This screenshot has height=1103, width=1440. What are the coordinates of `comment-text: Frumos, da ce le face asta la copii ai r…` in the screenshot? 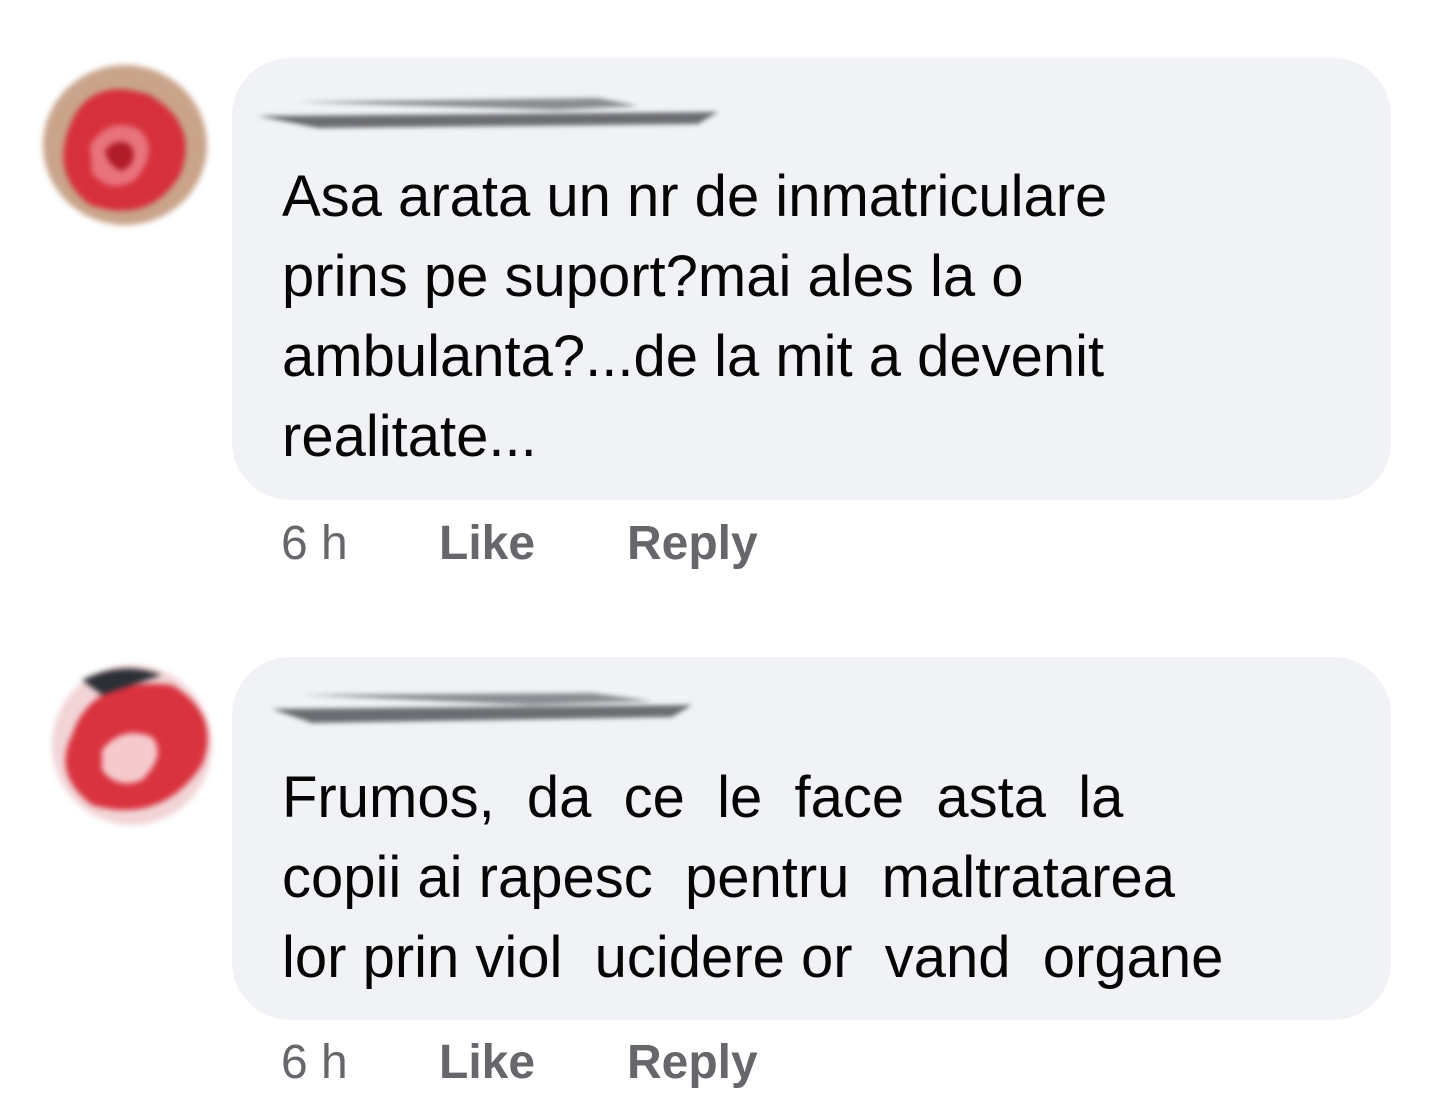 It's located at (752, 878).